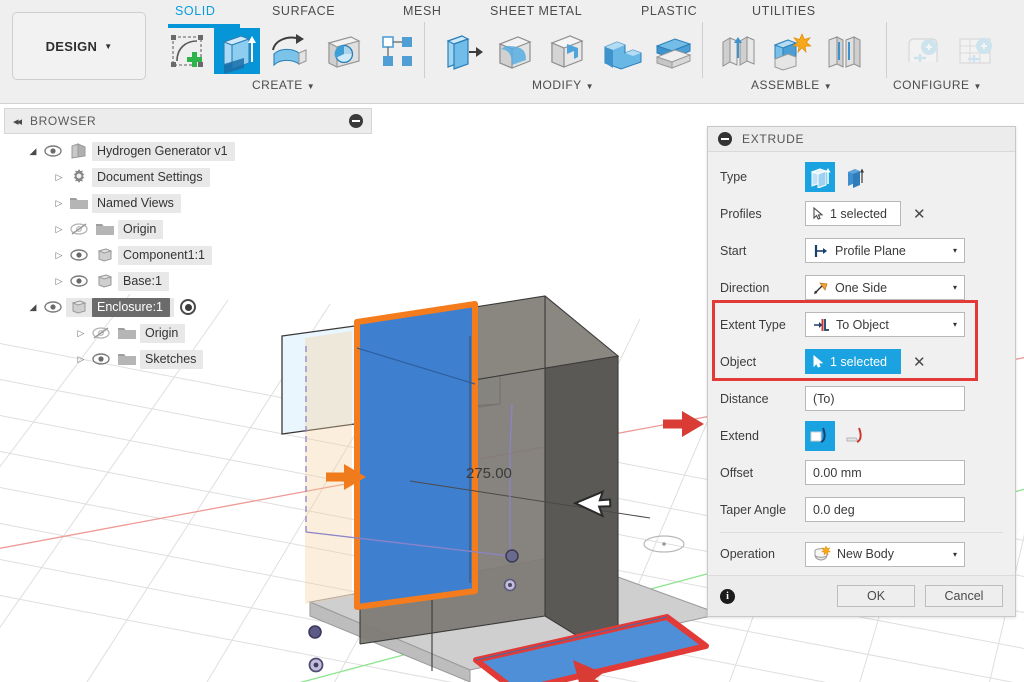  I want to click on pattern-icon, so click(397, 51).